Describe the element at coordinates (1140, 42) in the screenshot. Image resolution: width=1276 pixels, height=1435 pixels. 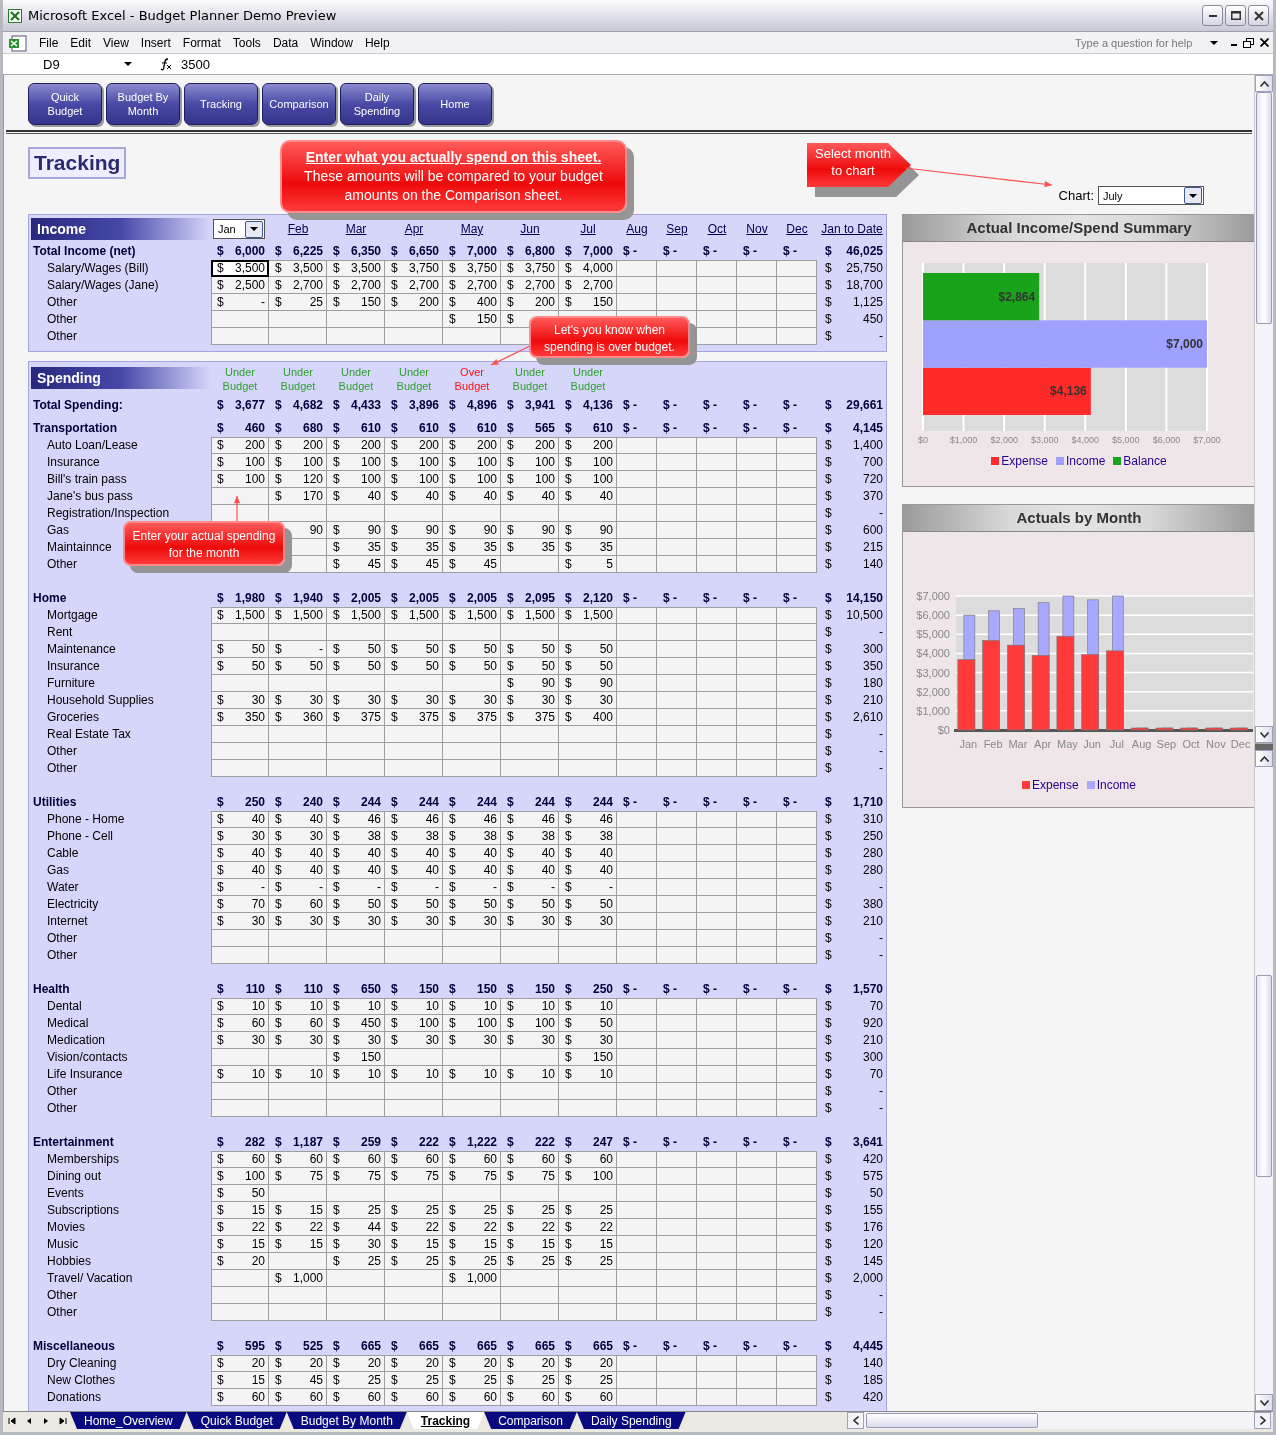
I see `help-field: Type a question for help` at that location.